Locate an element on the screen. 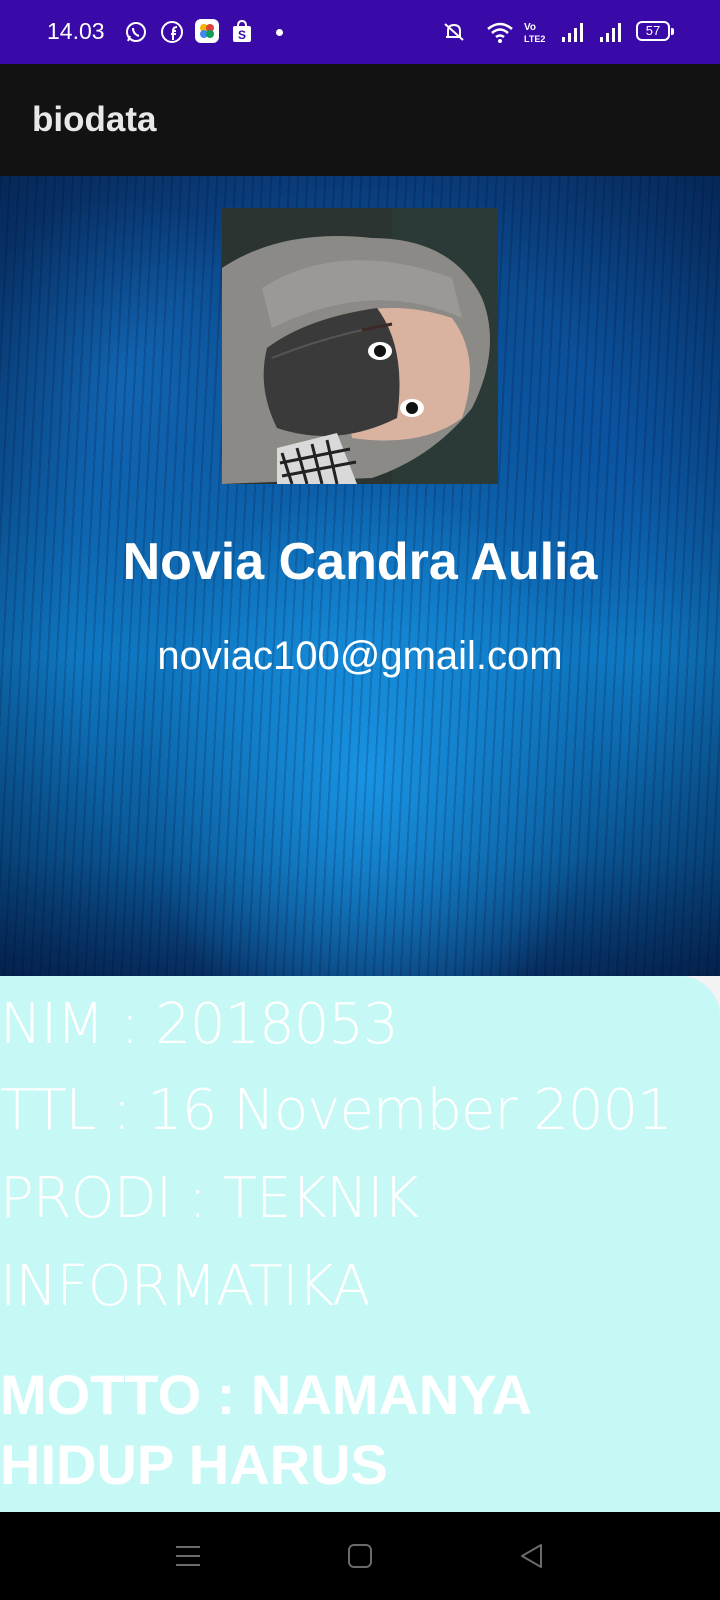  status-time: 14.03 is located at coordinates (76, 31).